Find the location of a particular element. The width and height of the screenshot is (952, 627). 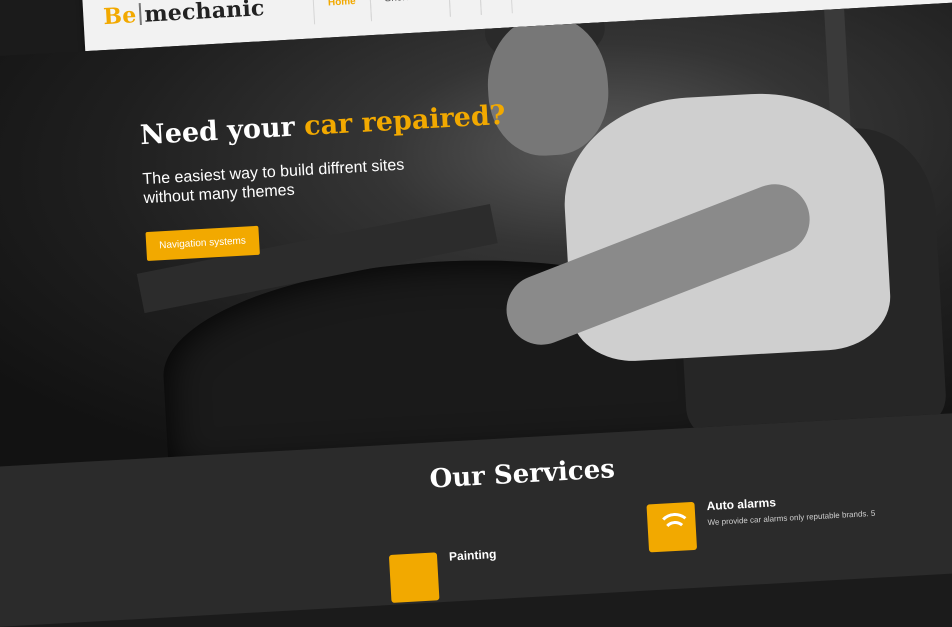

signal-wave-icon is located at coordinates (672, 527).